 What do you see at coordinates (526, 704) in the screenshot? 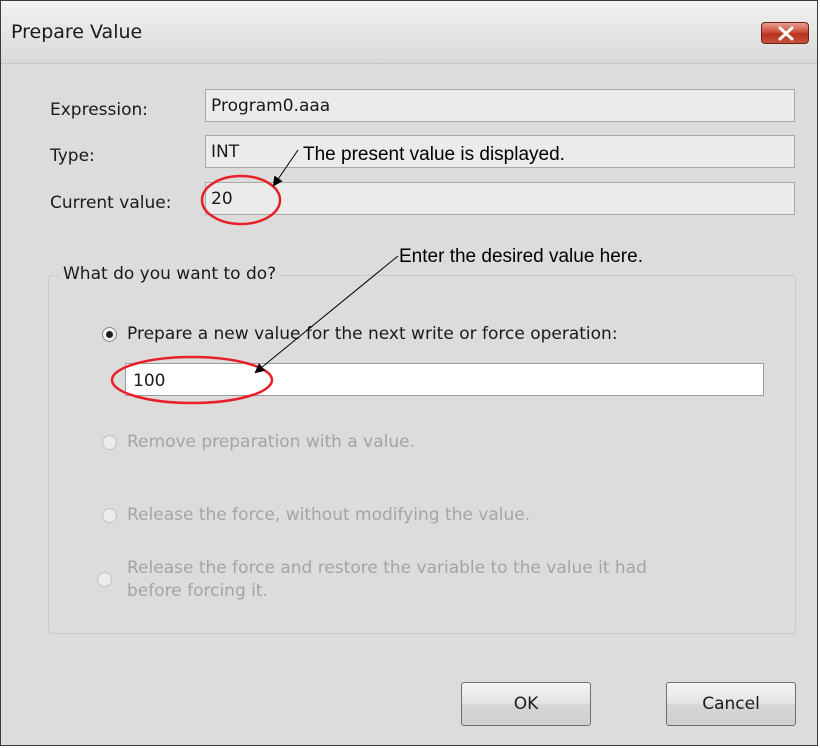
I see `ok-button: OK` at bounding box center [526, 704].